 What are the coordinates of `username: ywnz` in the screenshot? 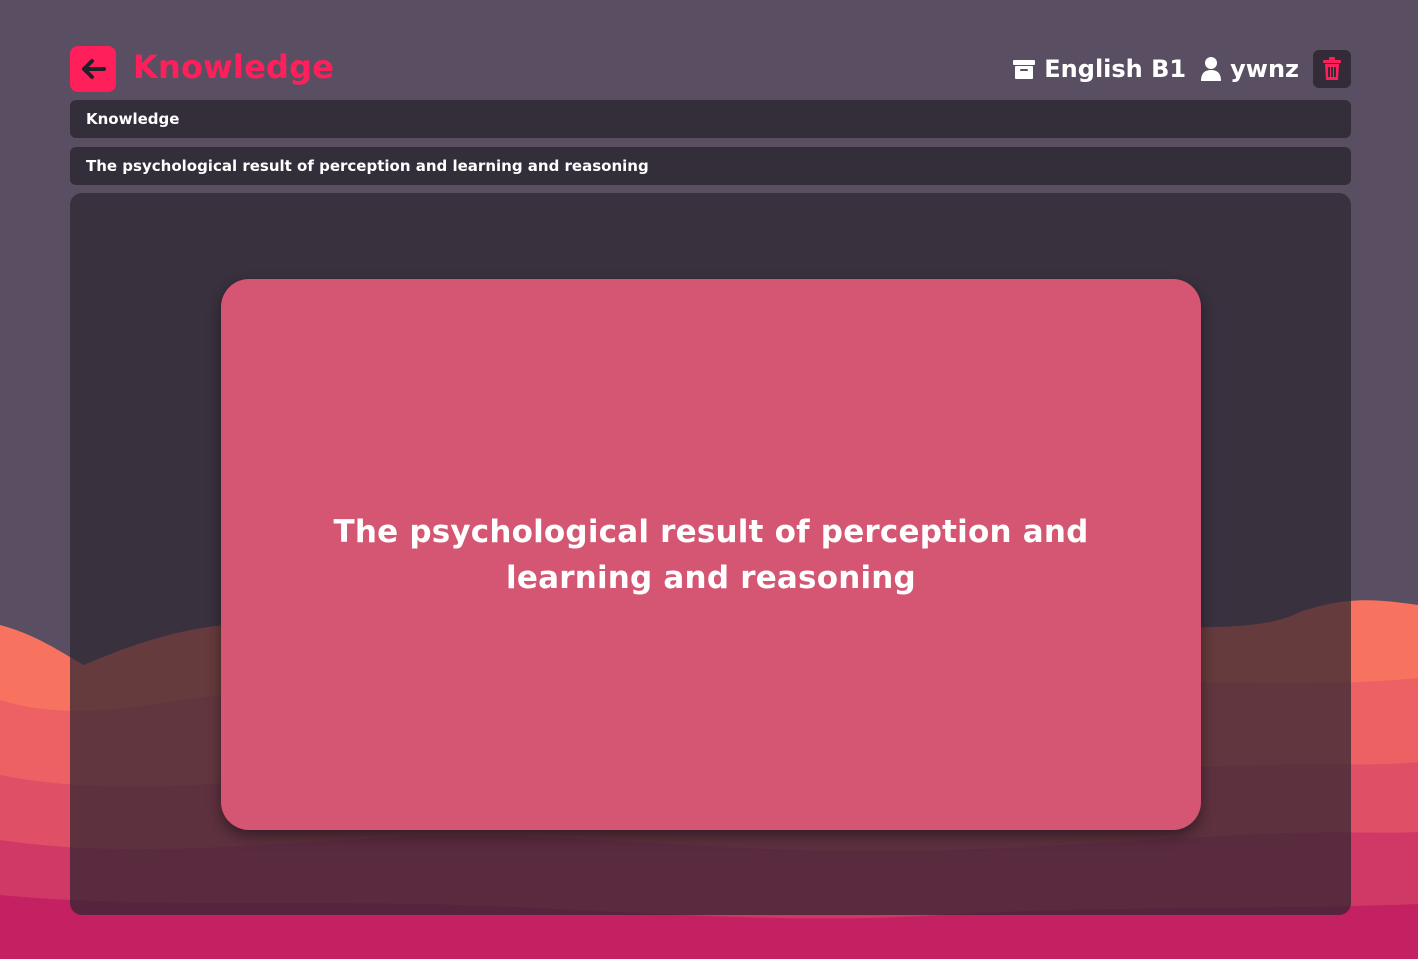 It's located at (1264, 69).